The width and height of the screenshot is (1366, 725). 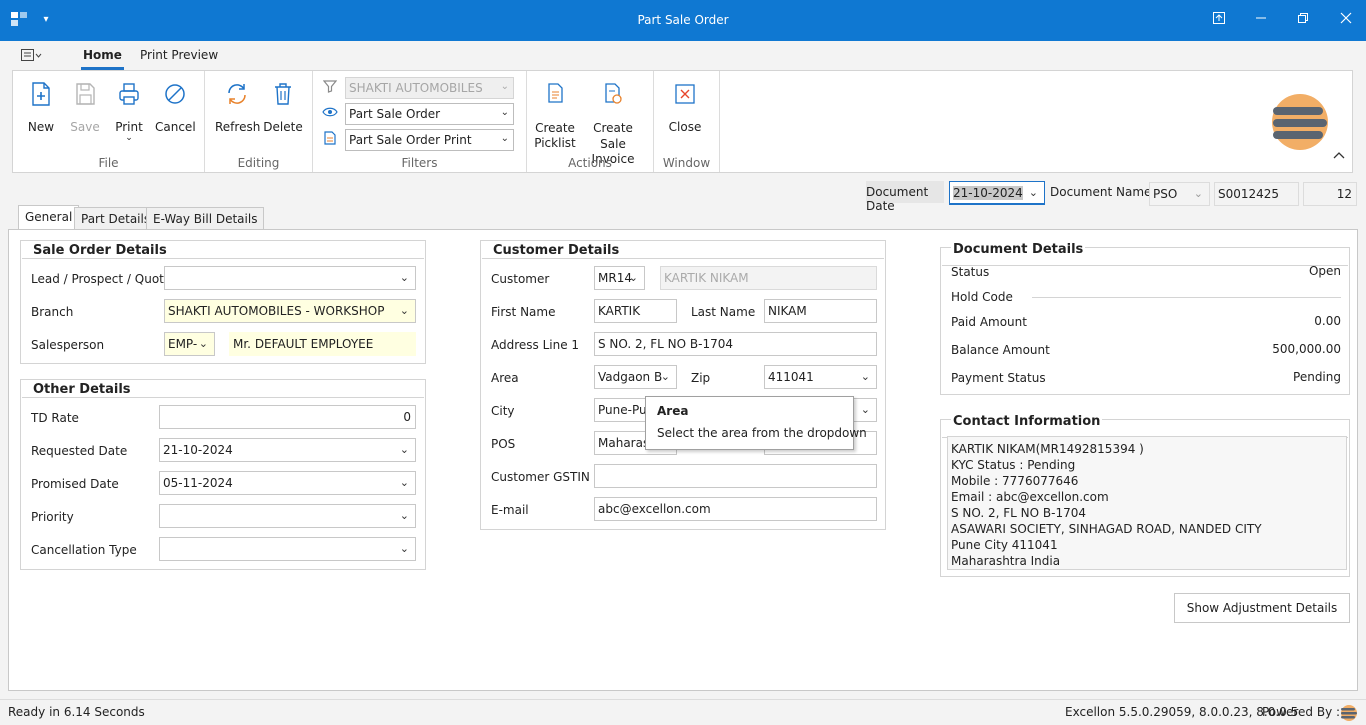 What do you see at coordinates (287, 417) in the screenshot?
I see `td-rate-field: 0` at bounding box center [287, 417].